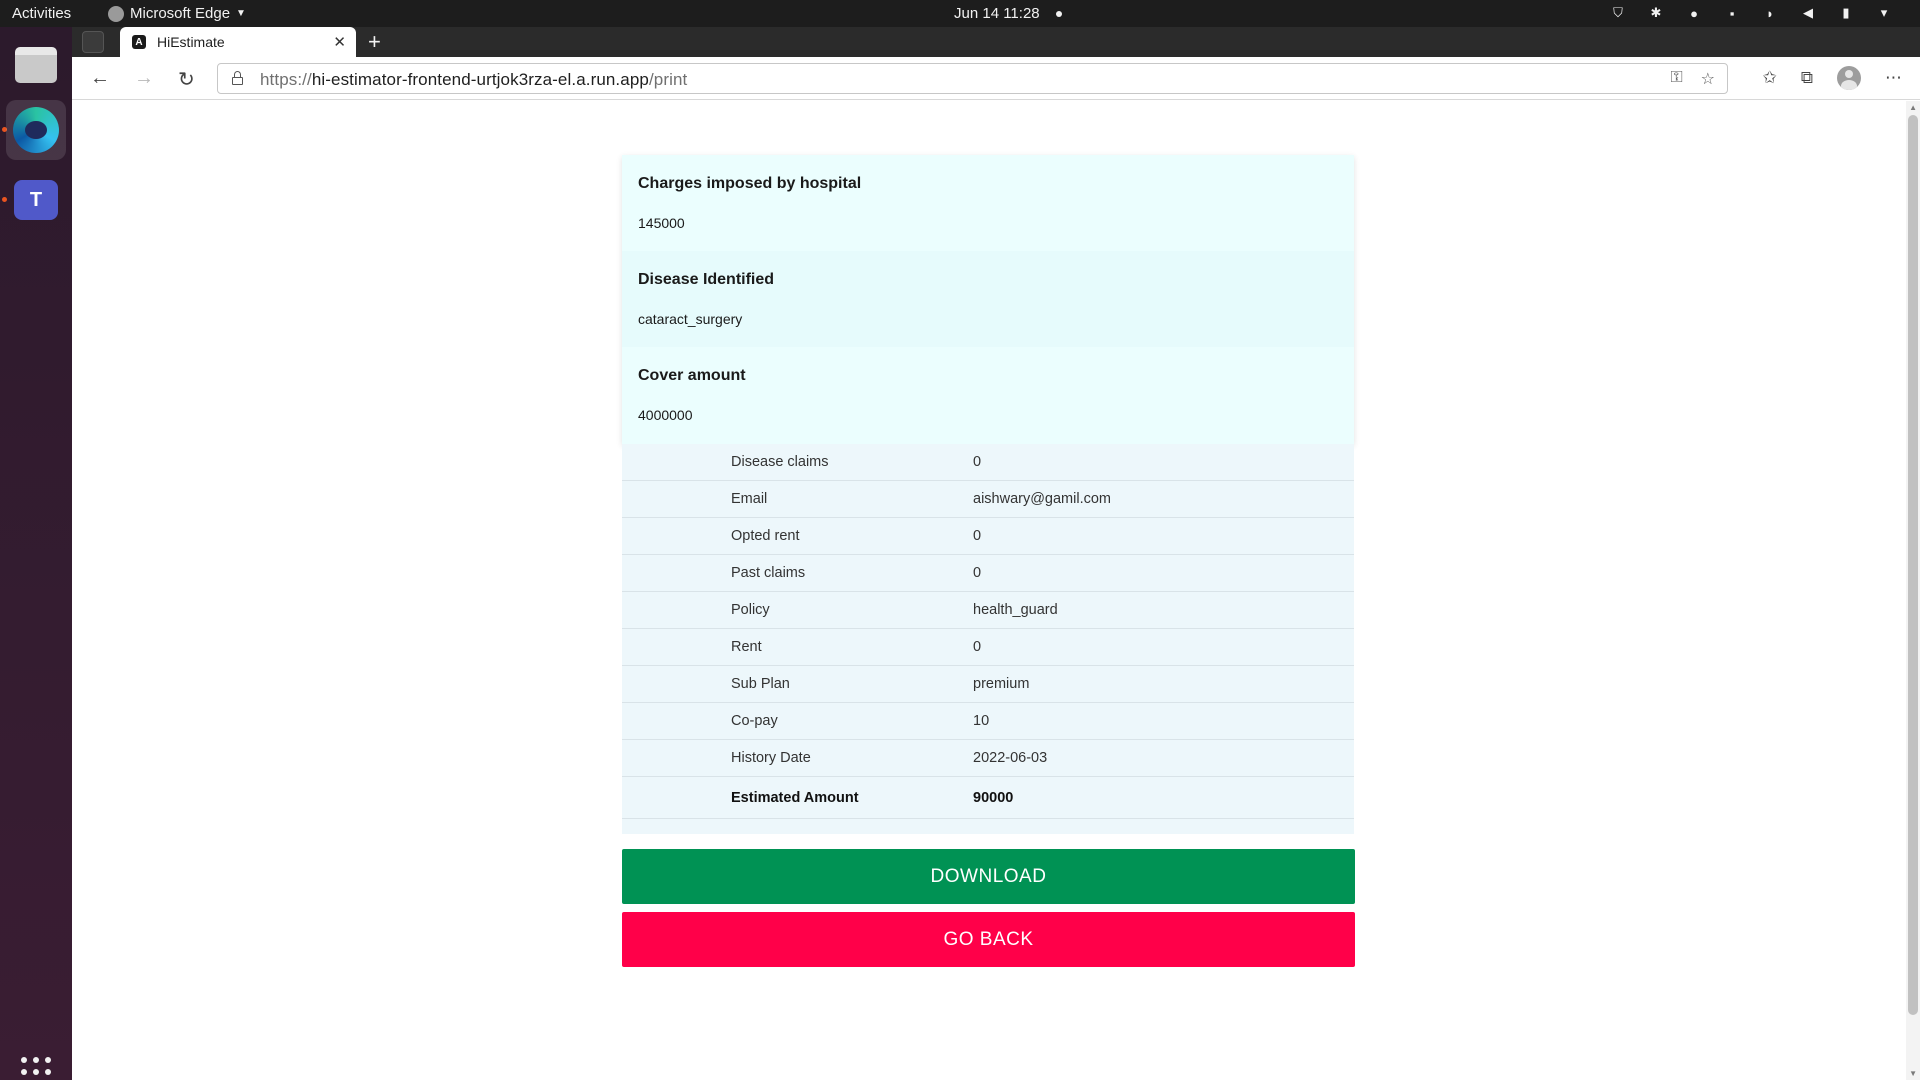 The height and width of the screenshot is (1080, 1920). What do you see at coordinates (988, 647) in the screenshot?
I see `table-row: Rent 0` at bounding box center [988, 647].